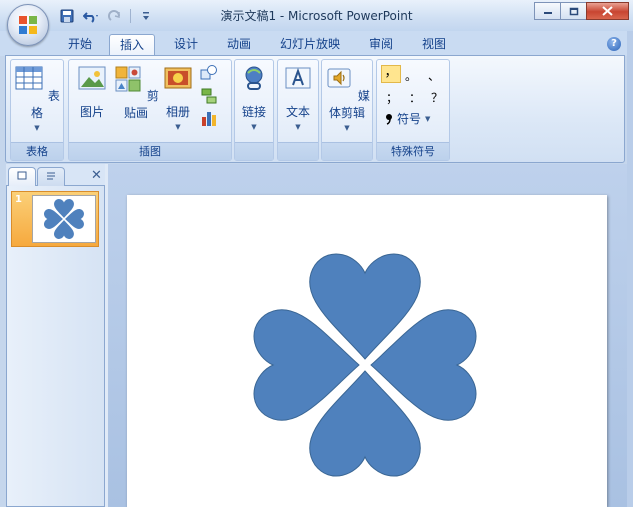  What do you see at coordinates (254, 97) in the screenshot?
I see `link-button: 链接 ▼` at bounding box center [254, 97].